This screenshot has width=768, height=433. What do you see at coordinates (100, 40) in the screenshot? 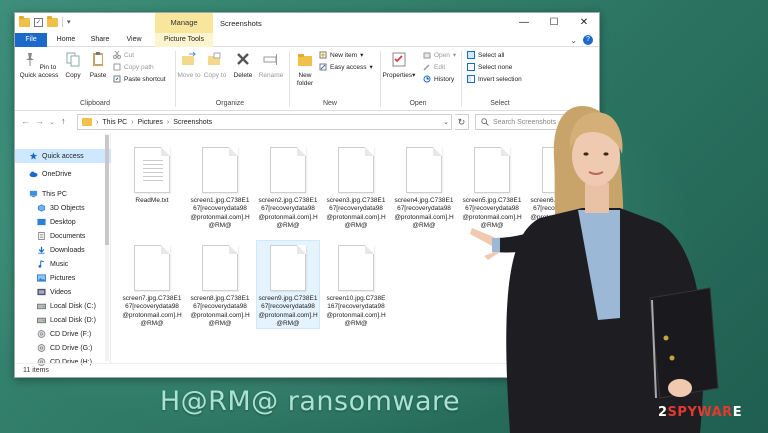
I see `tab-share: Share` at bounding box center [100, 40].